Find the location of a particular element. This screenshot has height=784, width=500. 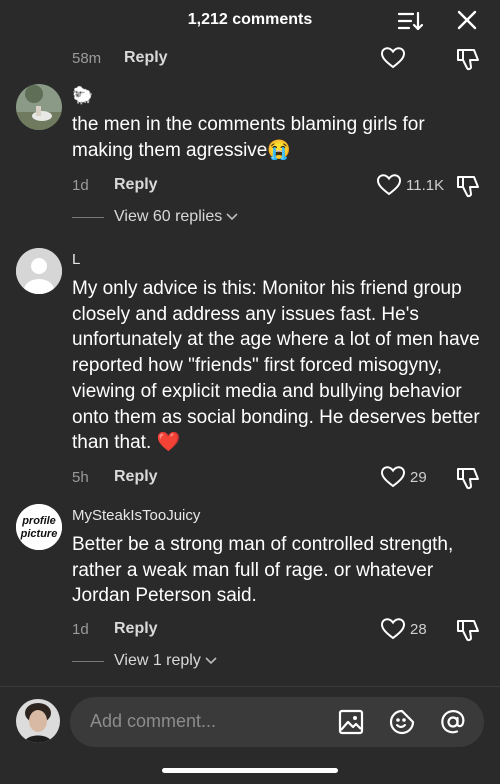

avatar: profile picture is located at coordinates (39, 527).